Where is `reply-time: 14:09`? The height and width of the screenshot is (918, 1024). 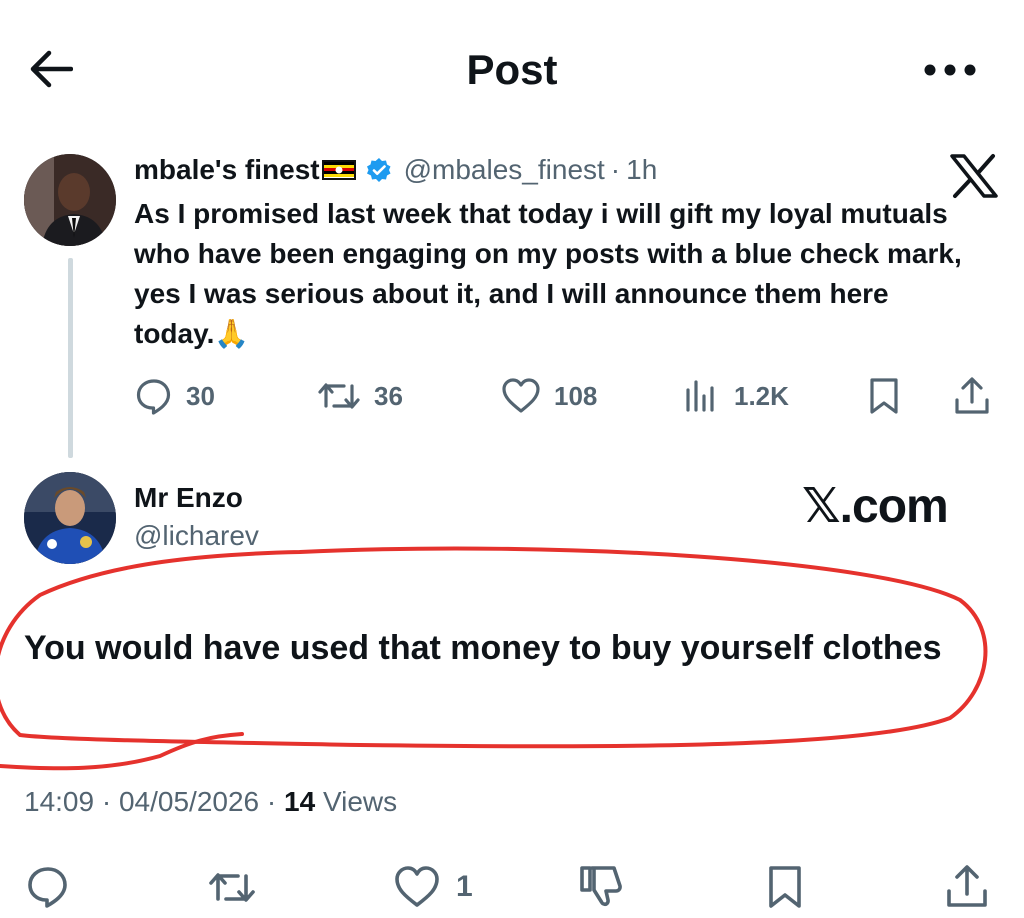 reply-time: 14:09 is located at coordinates (59, 801).